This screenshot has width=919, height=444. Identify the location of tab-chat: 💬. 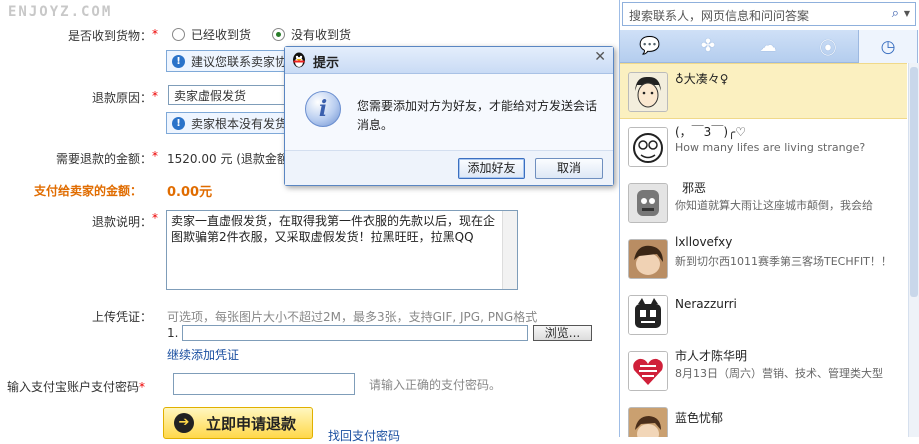
(650, 46).